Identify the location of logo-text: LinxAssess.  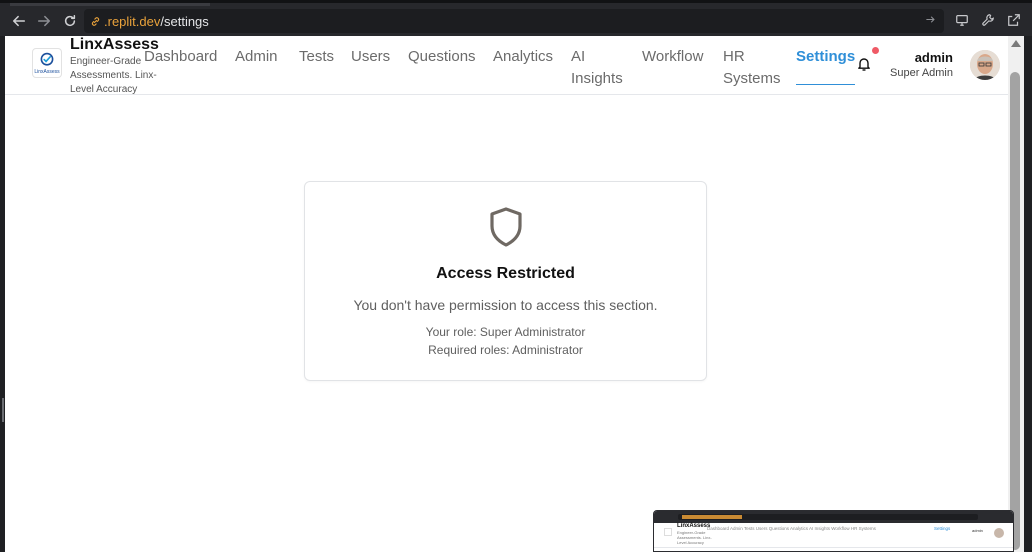
(47, 71).